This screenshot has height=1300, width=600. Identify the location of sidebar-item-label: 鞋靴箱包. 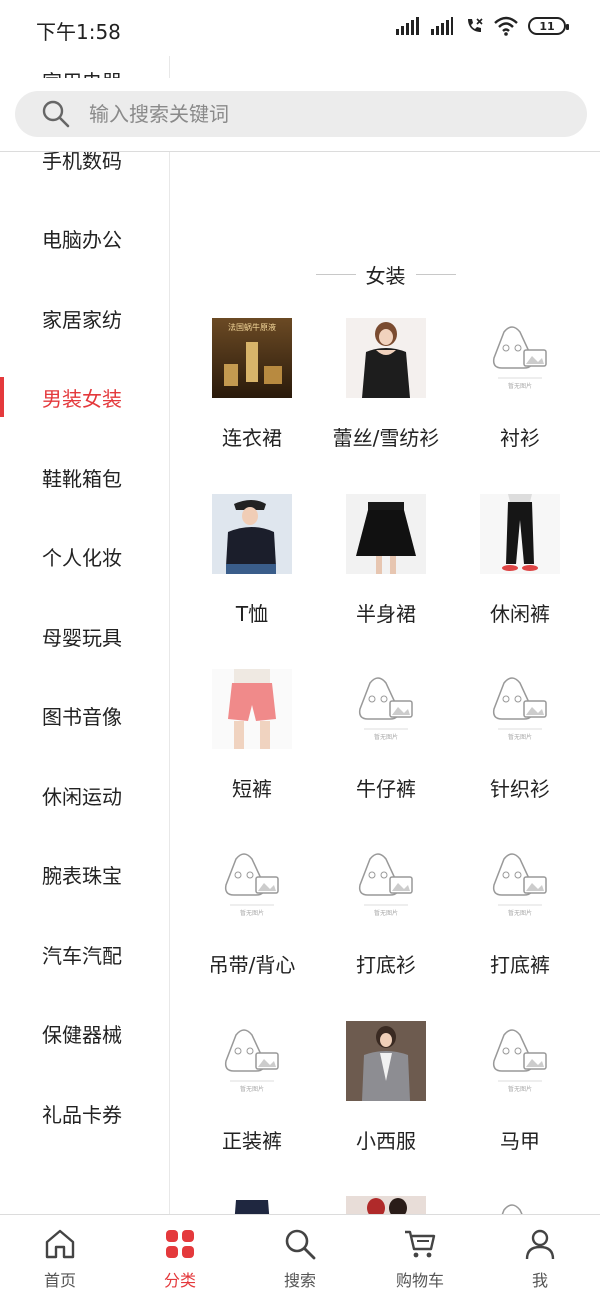
(82, 479).